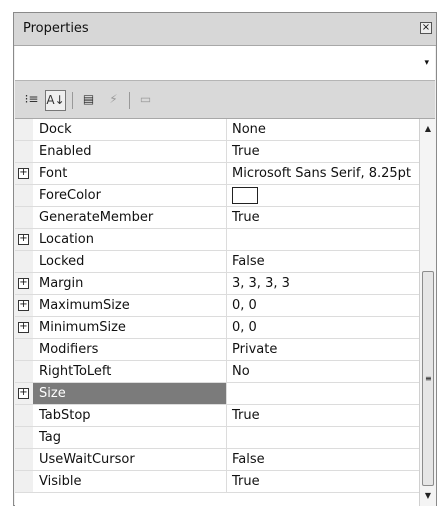 This screenshot has height=508, width=439. Describe the element at coordinates (225, 63) in the screenshot. I see `object-selector-combo: ▾` at that location.